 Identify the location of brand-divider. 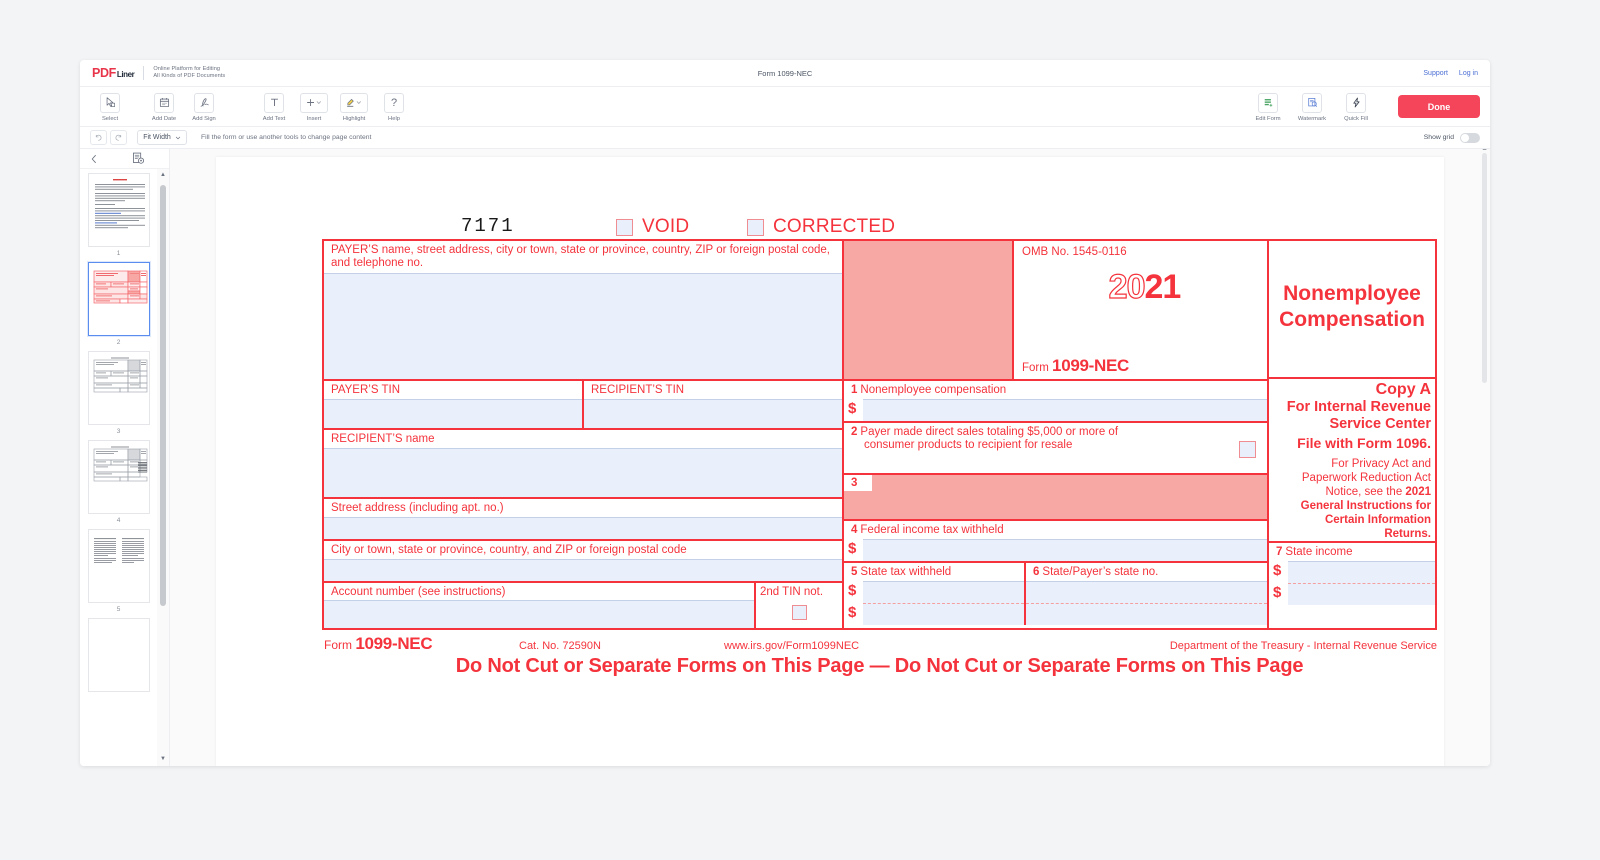
(144, 73).